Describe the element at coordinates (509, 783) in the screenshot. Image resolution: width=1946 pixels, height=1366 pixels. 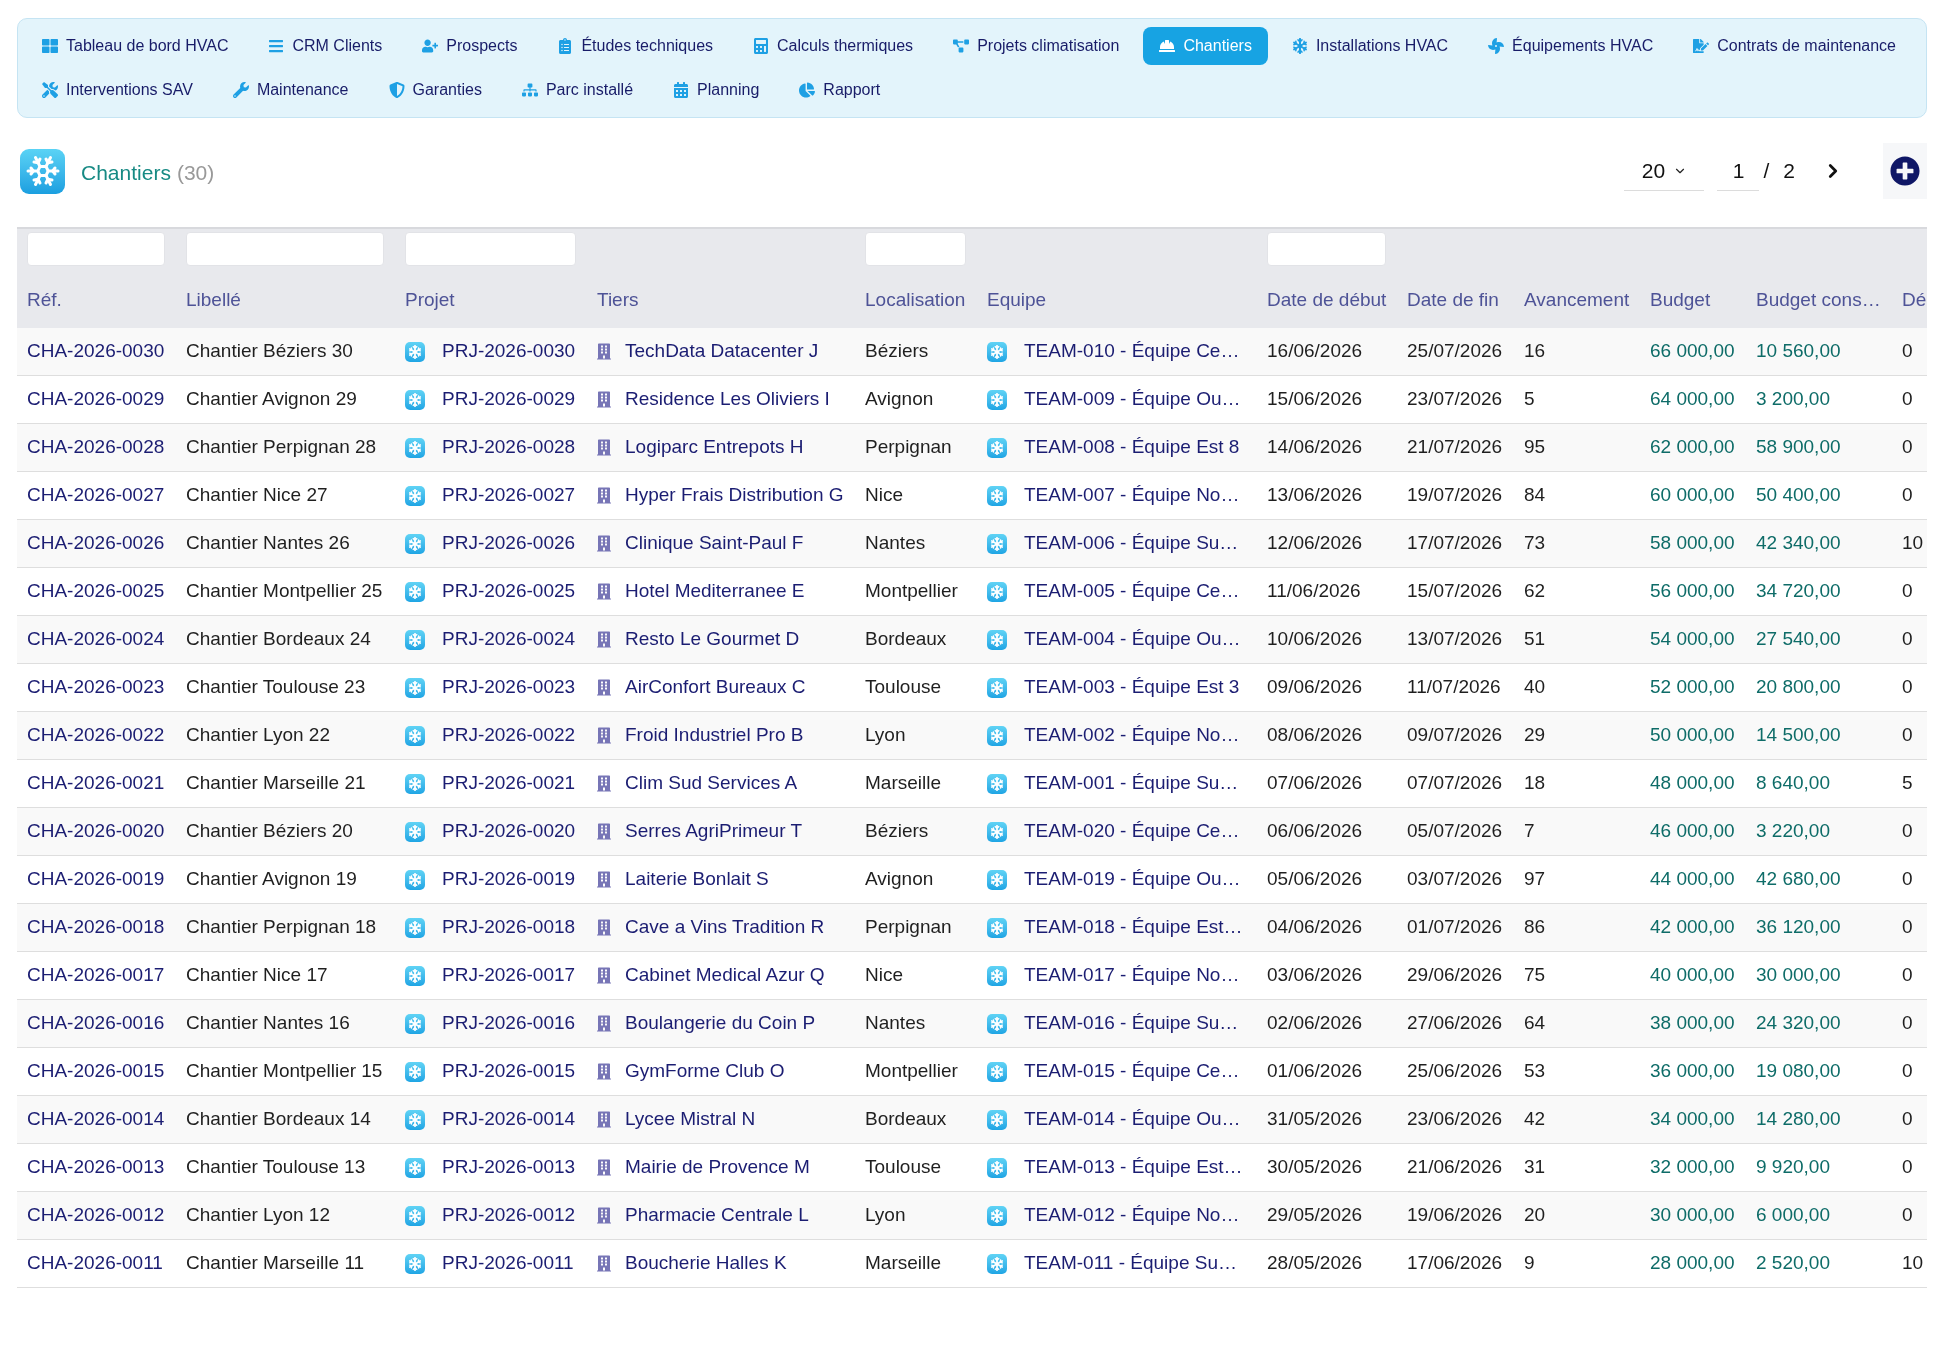
I see `project-link: PRJ-2026-0021` at that location.